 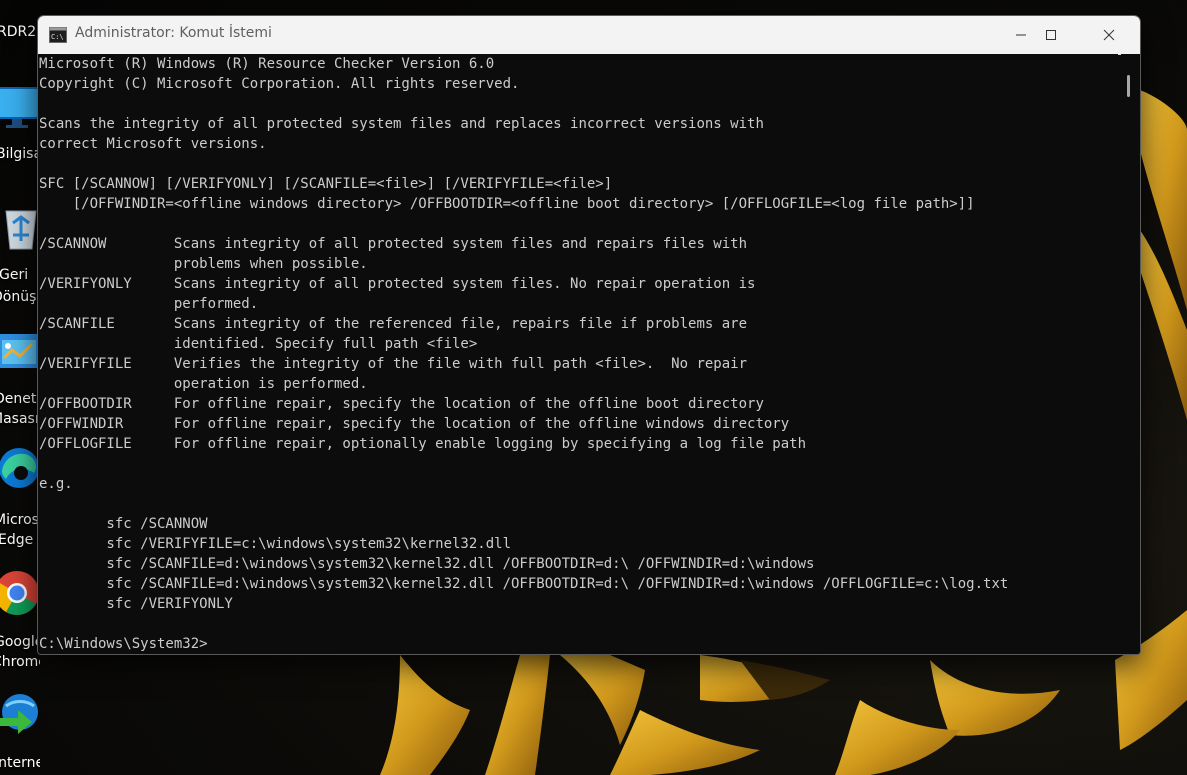 I want to click on recycle-bin-icon, so click(x=21, y=230).